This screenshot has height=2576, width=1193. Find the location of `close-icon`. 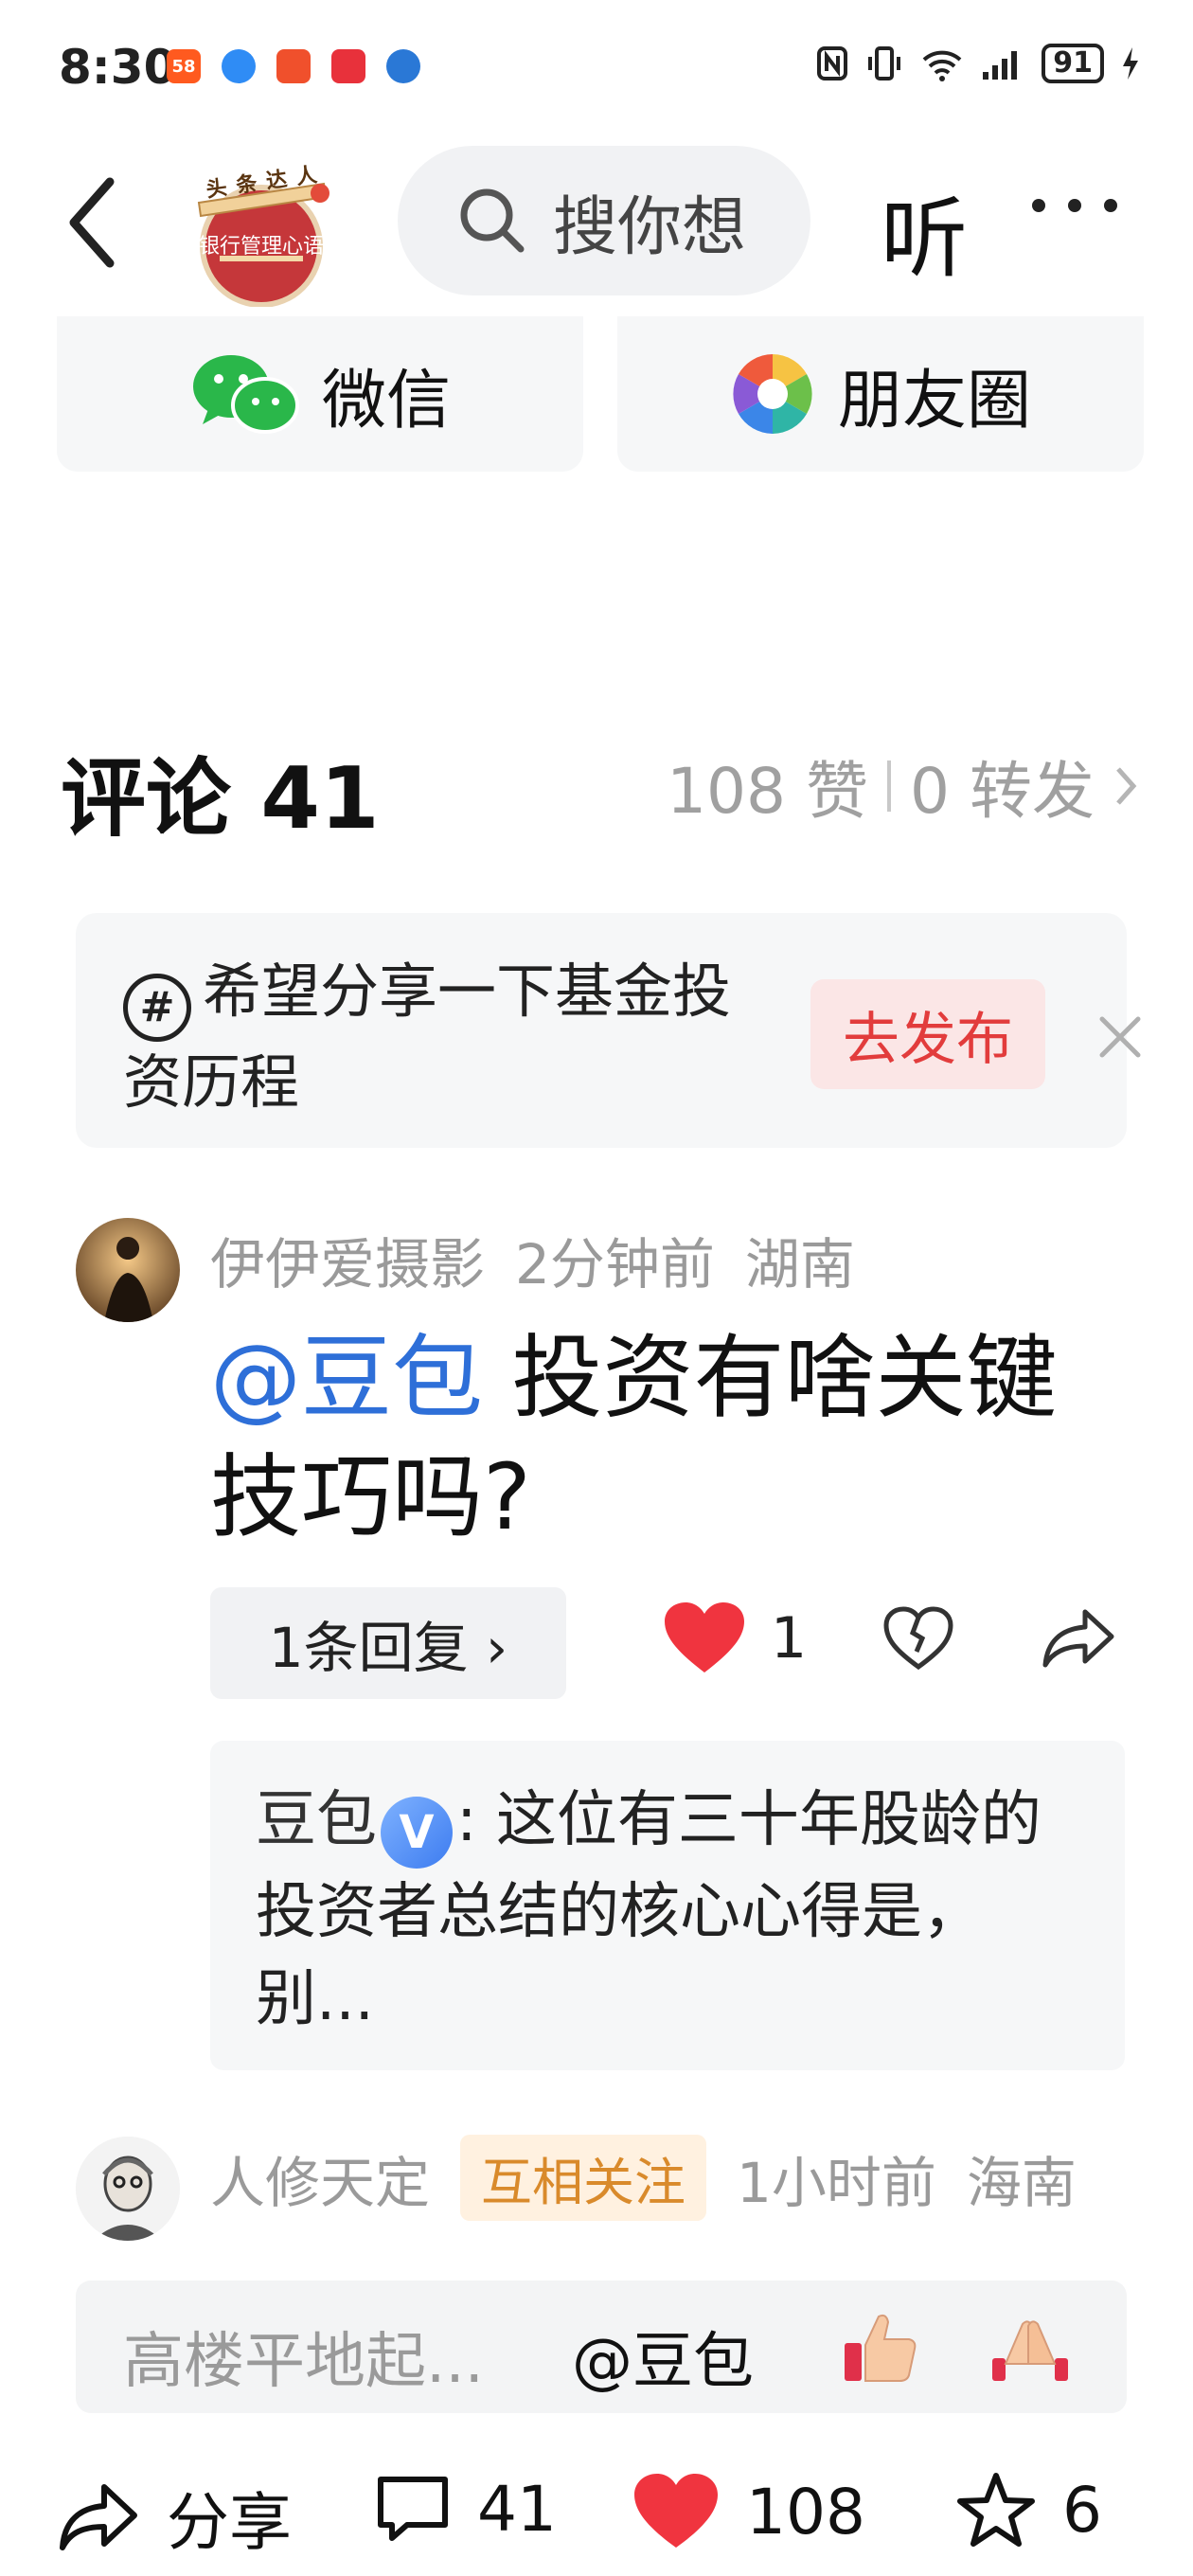

close-icon is located at coordinates (1120, 1037).